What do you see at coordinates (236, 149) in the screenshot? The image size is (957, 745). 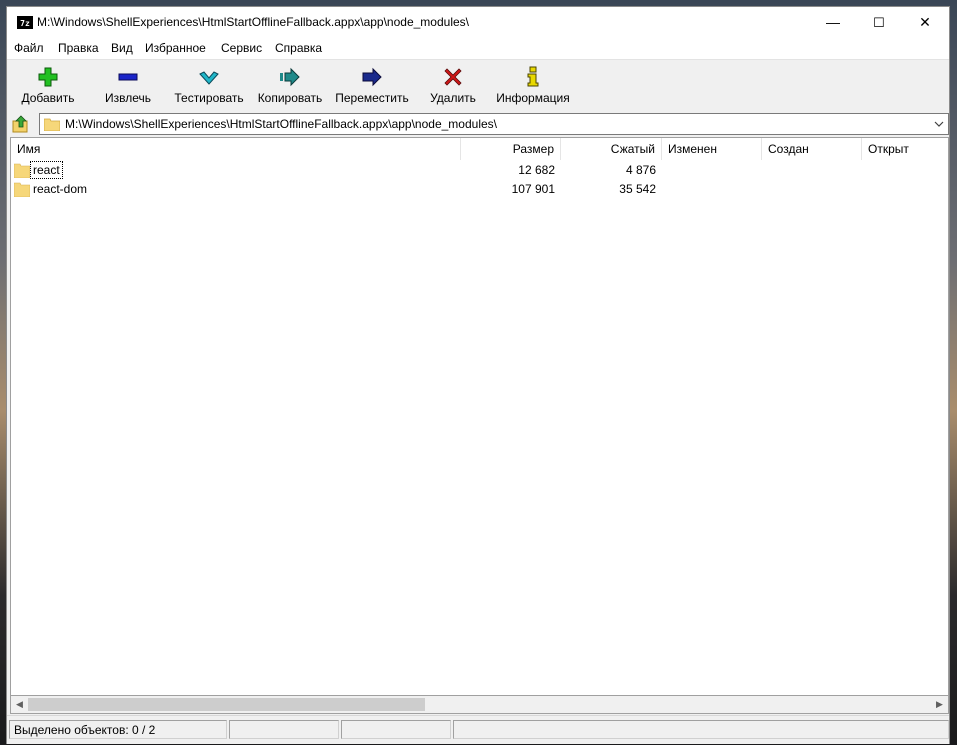 I see `column-header-name: Имя` at bounding box center [236, 149].